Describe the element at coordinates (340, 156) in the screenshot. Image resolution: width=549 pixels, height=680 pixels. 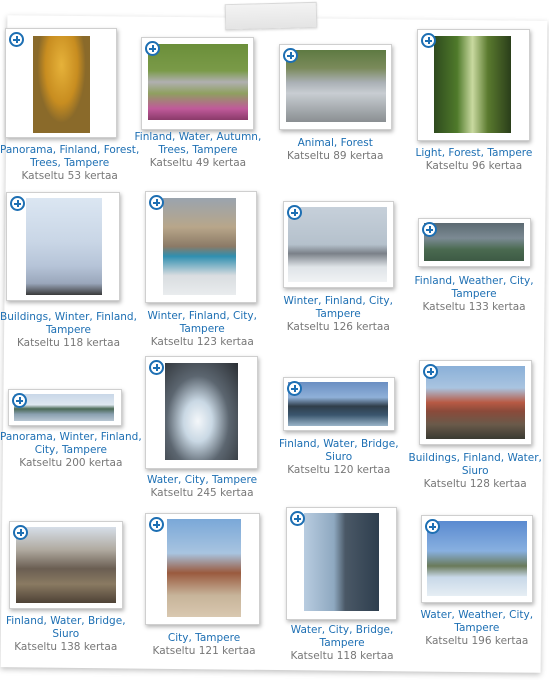
I see `views-number: 89` at that location.